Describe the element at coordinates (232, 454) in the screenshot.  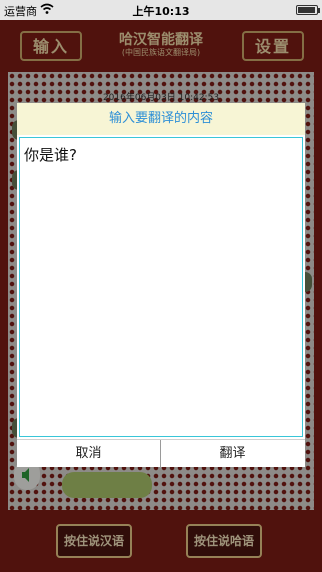
I see `translate-button: 翻译` at that location.